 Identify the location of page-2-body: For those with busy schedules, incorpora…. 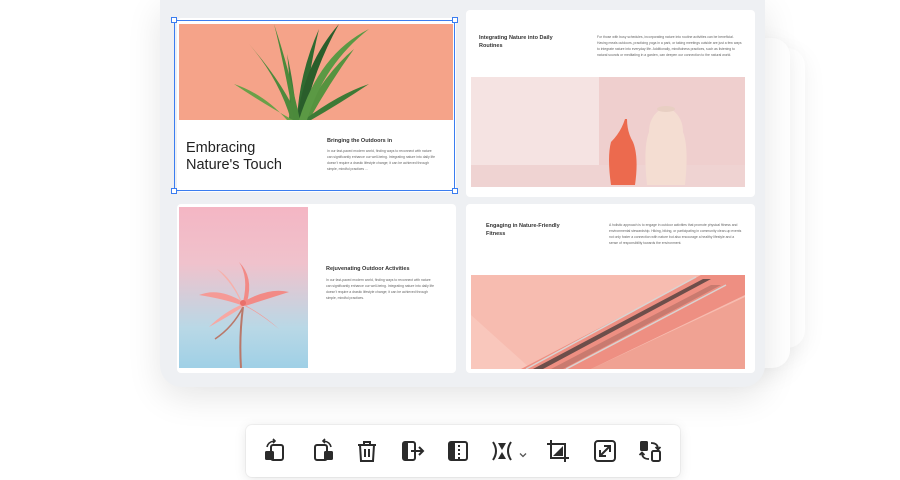
(669, 46).